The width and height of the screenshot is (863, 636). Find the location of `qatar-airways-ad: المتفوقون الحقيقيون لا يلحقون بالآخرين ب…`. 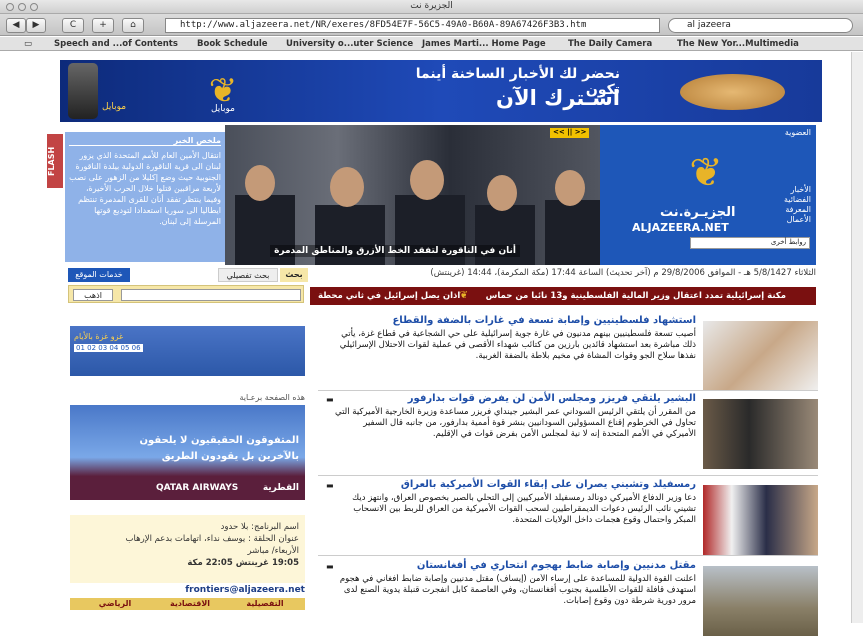

qatar-airways-ad: المتفوقون الحقيقيون لا يلحقون بالآخرين ب… is located at coordinates (187, 452).